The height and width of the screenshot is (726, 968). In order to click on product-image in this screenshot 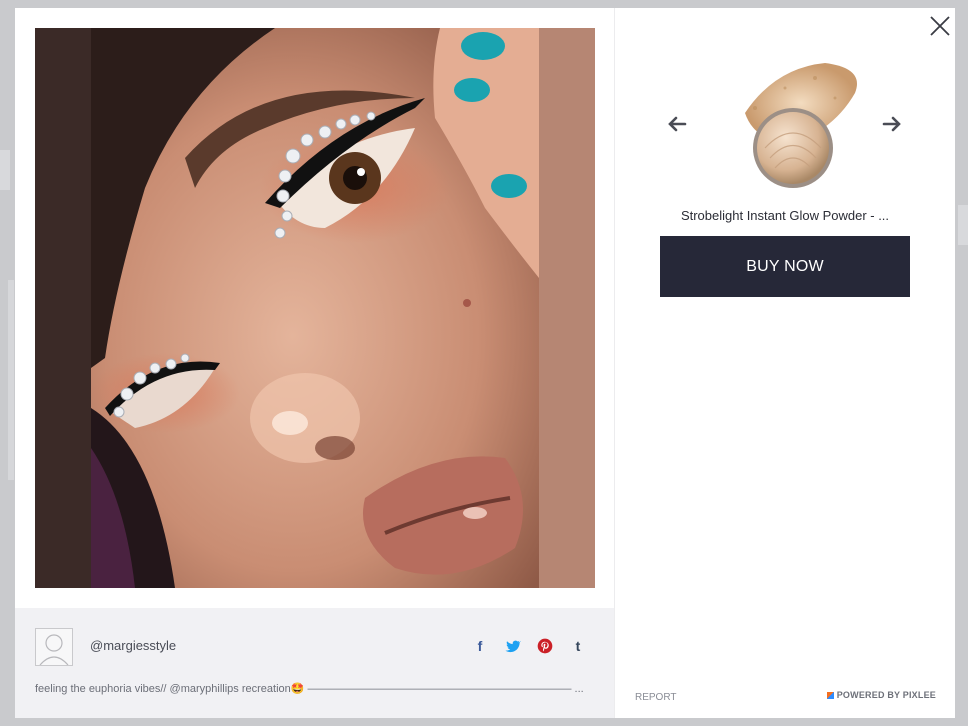, I will do `click(790, 123)`.